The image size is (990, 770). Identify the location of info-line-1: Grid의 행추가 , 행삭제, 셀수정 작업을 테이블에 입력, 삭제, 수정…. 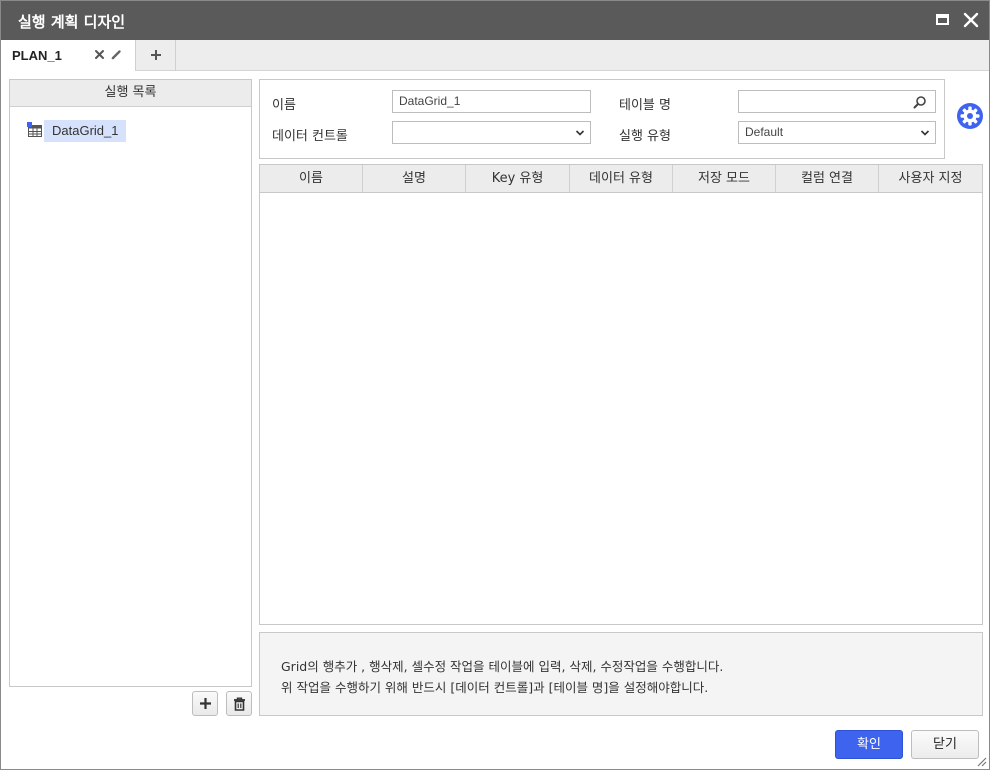
(502, 666).